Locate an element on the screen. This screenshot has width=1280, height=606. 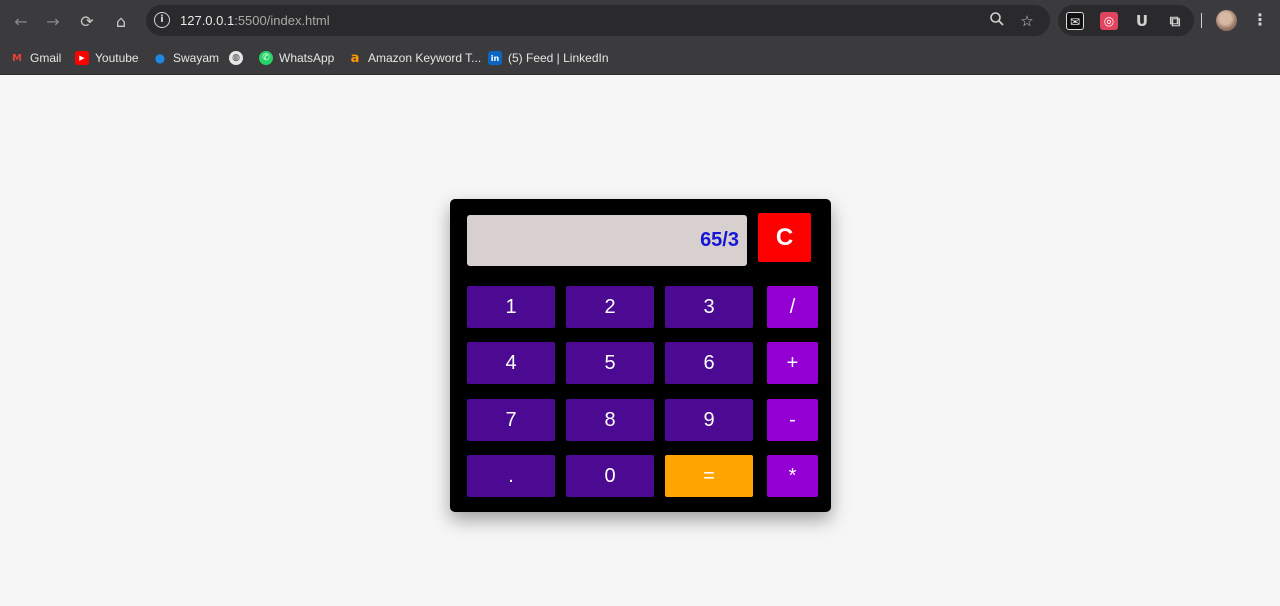
extensions-puzzle-icon: ⧉ is located at coordinates (1175, 21).